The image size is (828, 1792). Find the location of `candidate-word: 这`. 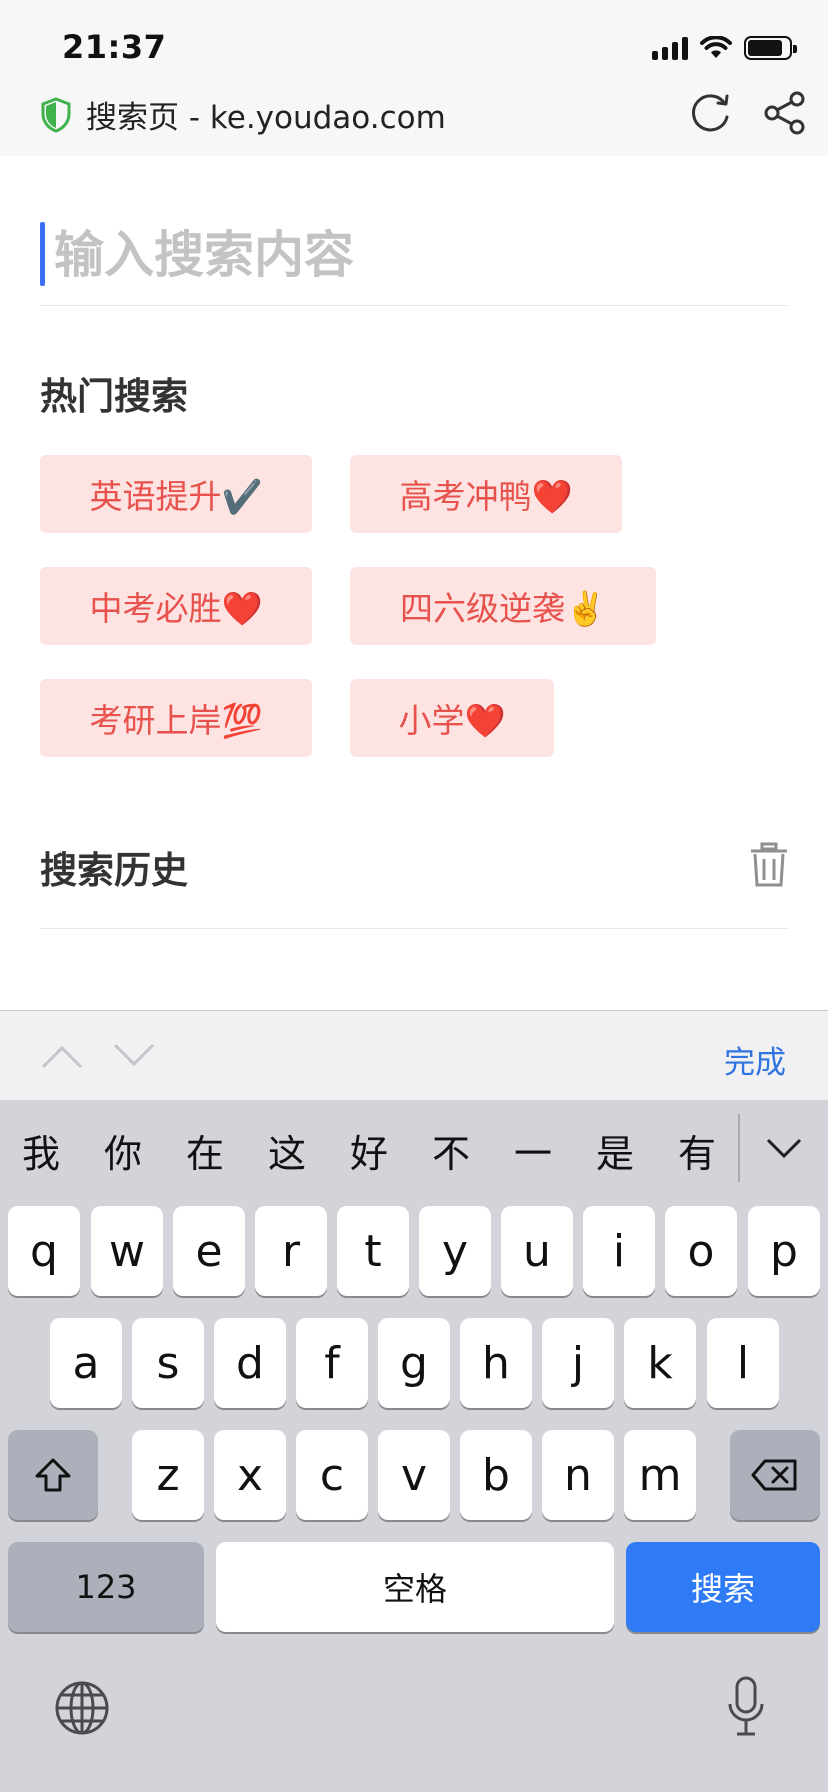

candidate-word: 这 is located at coordinates (287, 1150).